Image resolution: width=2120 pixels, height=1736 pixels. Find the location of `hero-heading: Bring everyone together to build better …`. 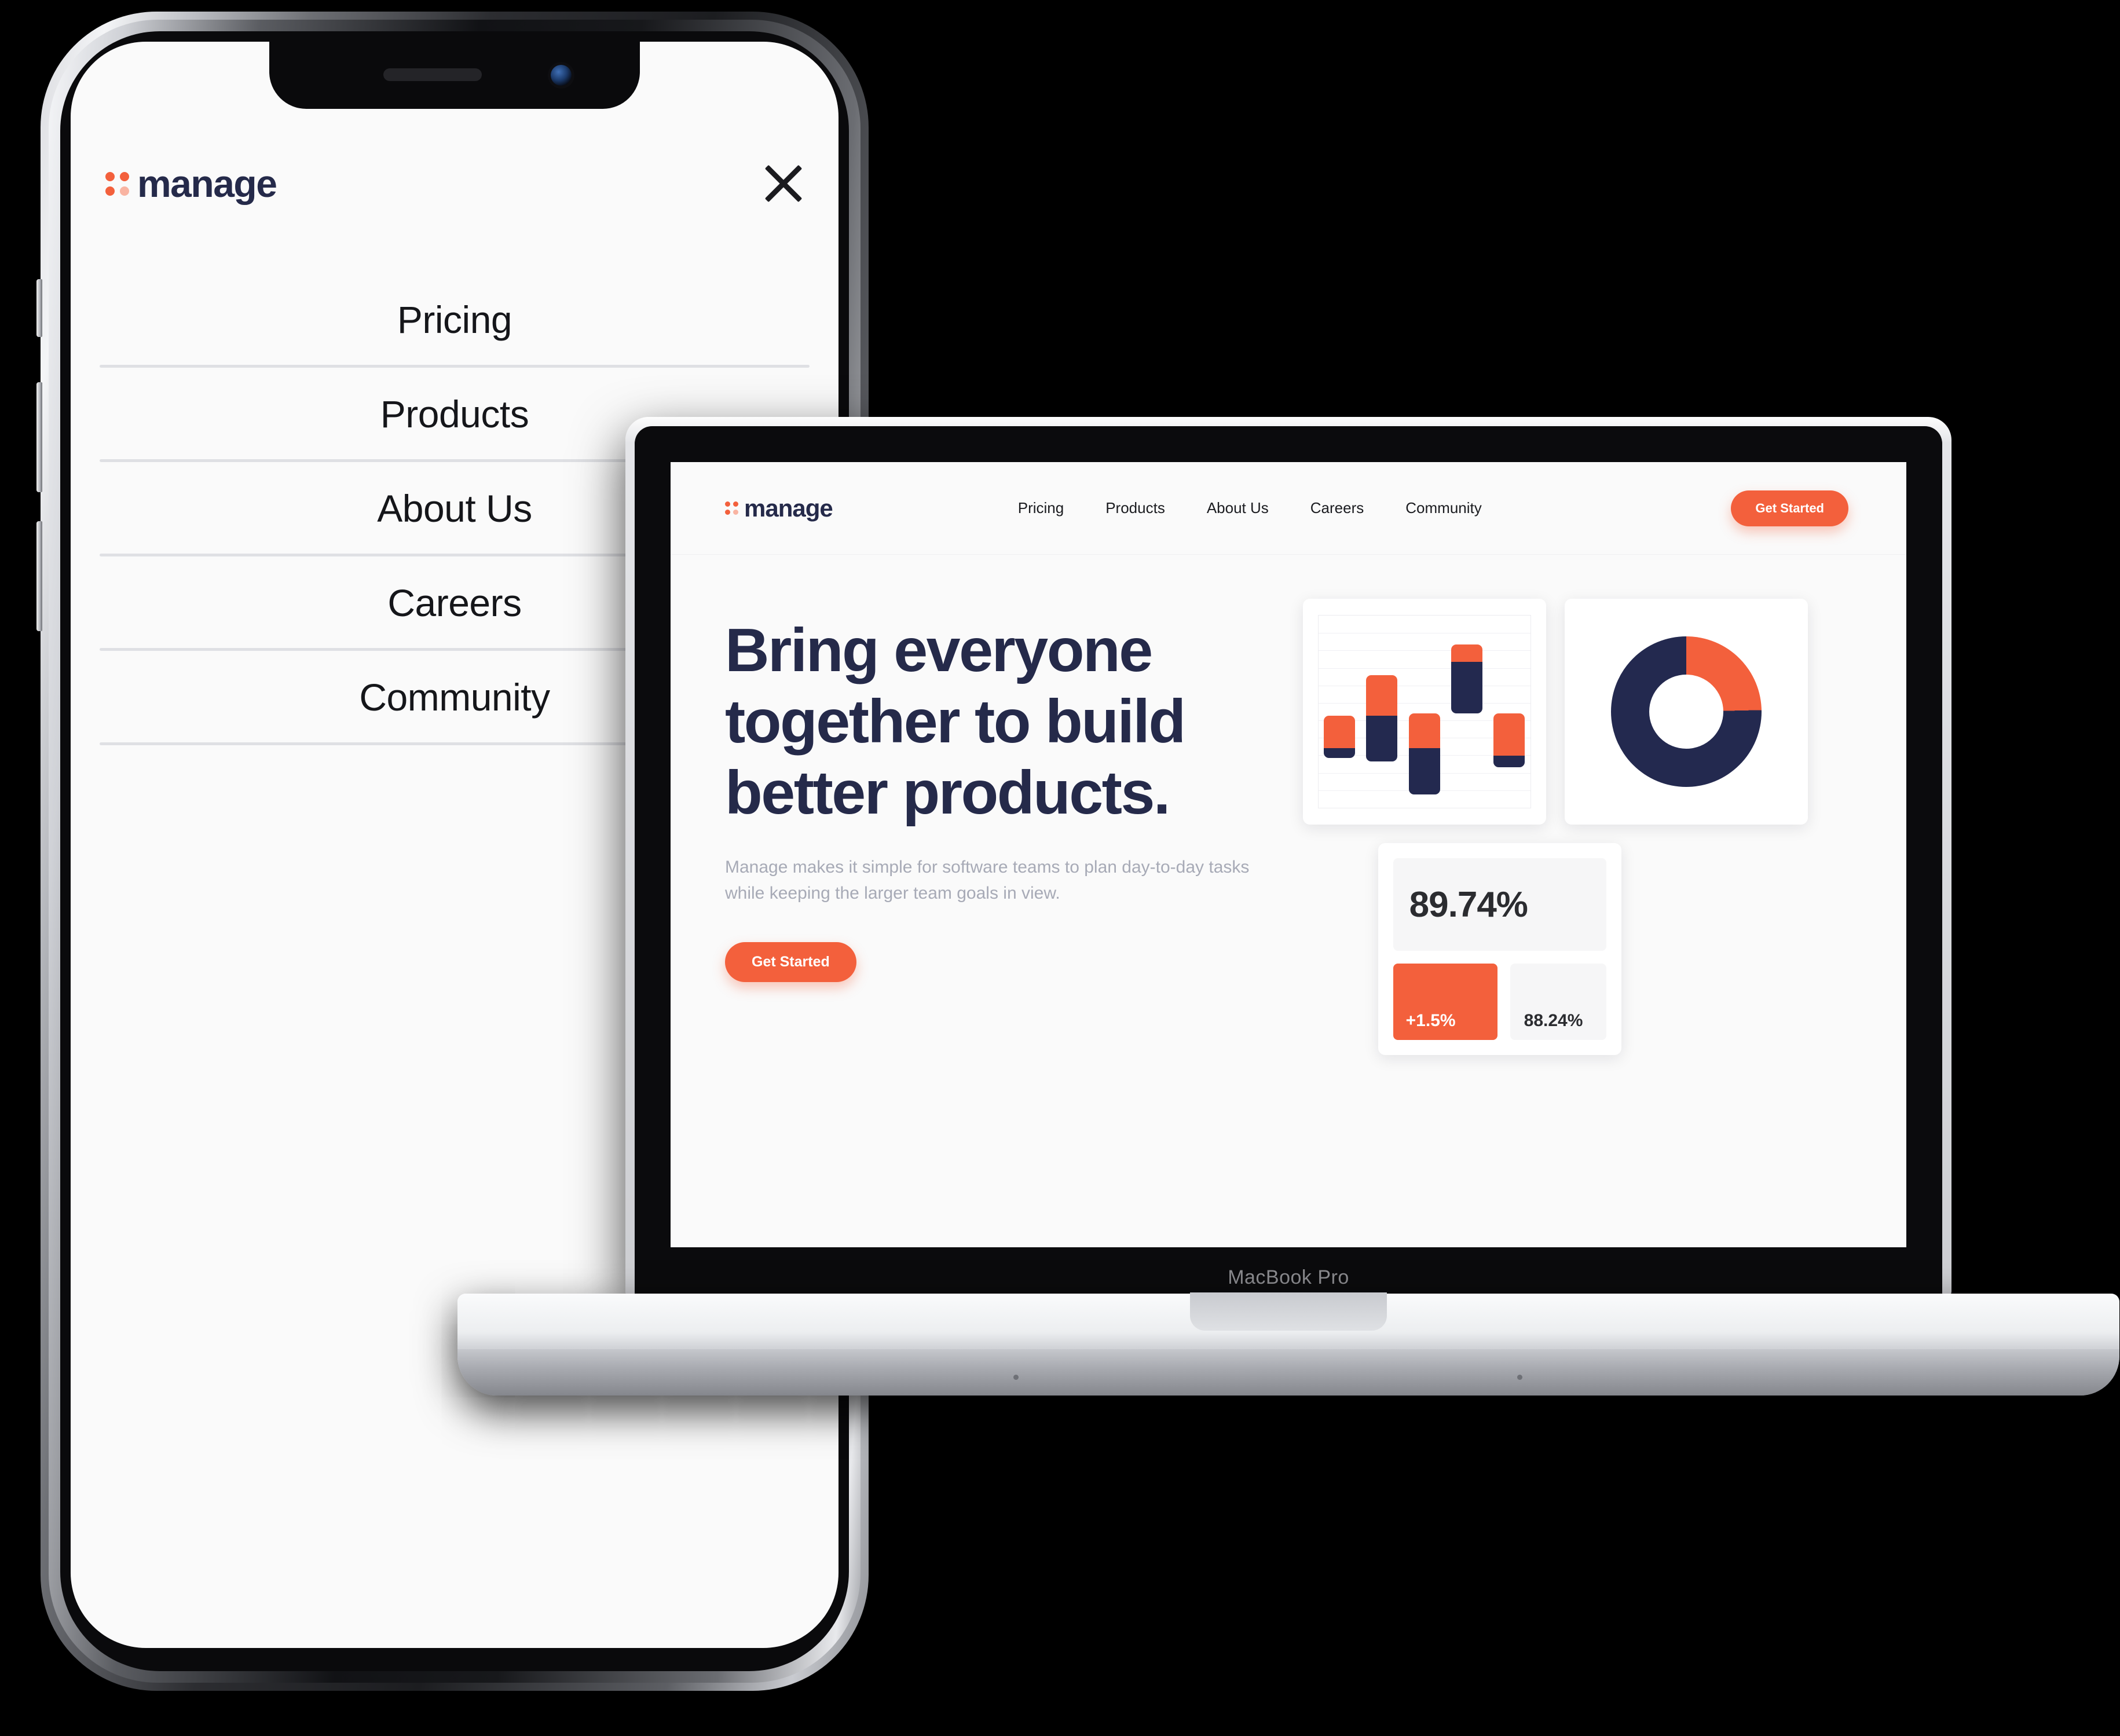

hero-heading: Bring everyone together to build better … is located at coordinates (1002, 722).